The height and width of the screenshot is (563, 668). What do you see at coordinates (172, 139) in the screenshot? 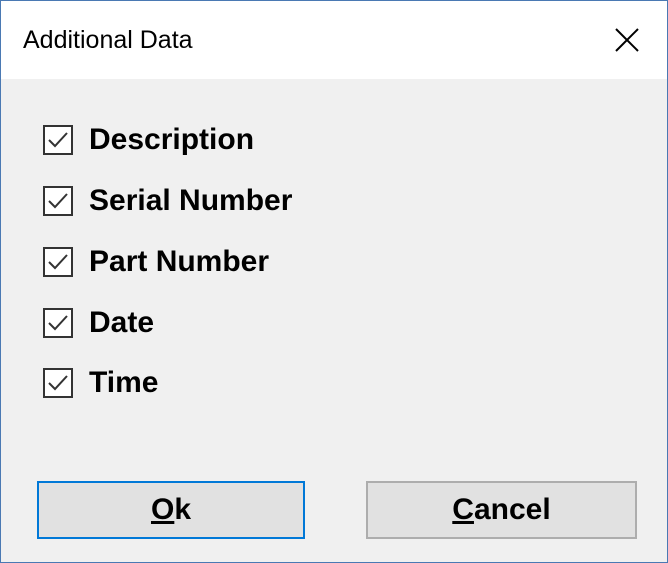
I see `description-label: Description` at bounding box center [172, 139].